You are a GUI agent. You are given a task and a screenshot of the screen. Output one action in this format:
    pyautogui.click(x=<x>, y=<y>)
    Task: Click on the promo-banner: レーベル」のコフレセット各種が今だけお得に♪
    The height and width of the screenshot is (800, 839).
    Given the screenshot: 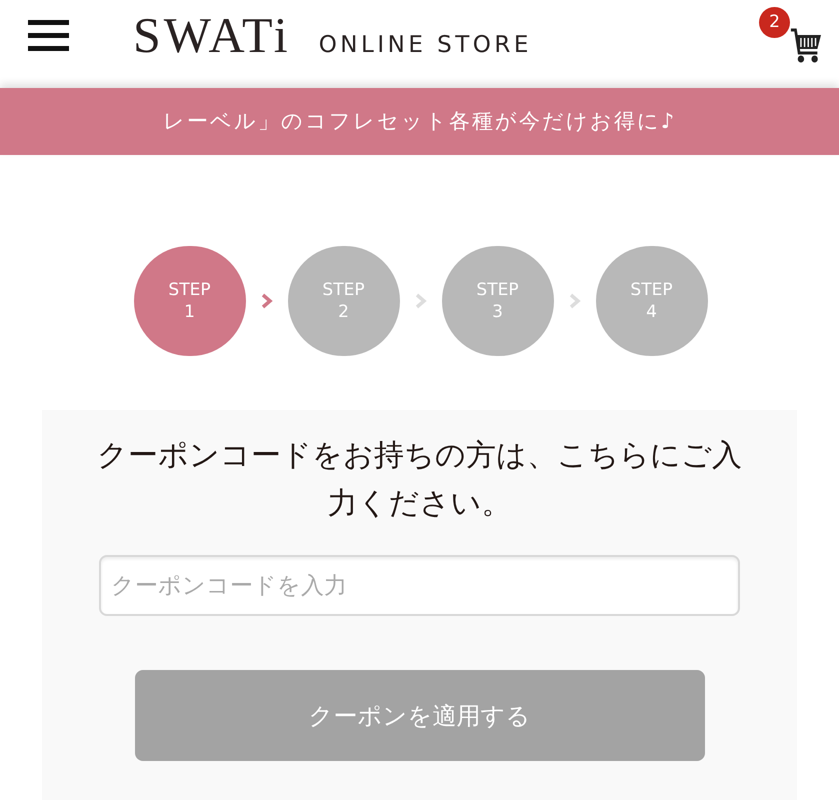 What is the action you would take?
    pyautogui.click(x=419, y=121)
    